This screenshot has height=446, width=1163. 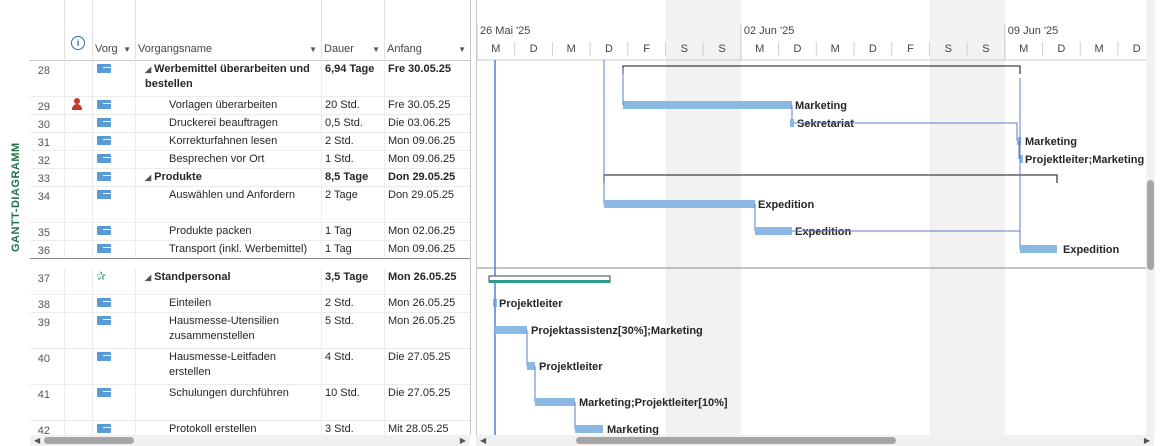 I want to click on row-id-text: 29, so click(x=43, y=107).